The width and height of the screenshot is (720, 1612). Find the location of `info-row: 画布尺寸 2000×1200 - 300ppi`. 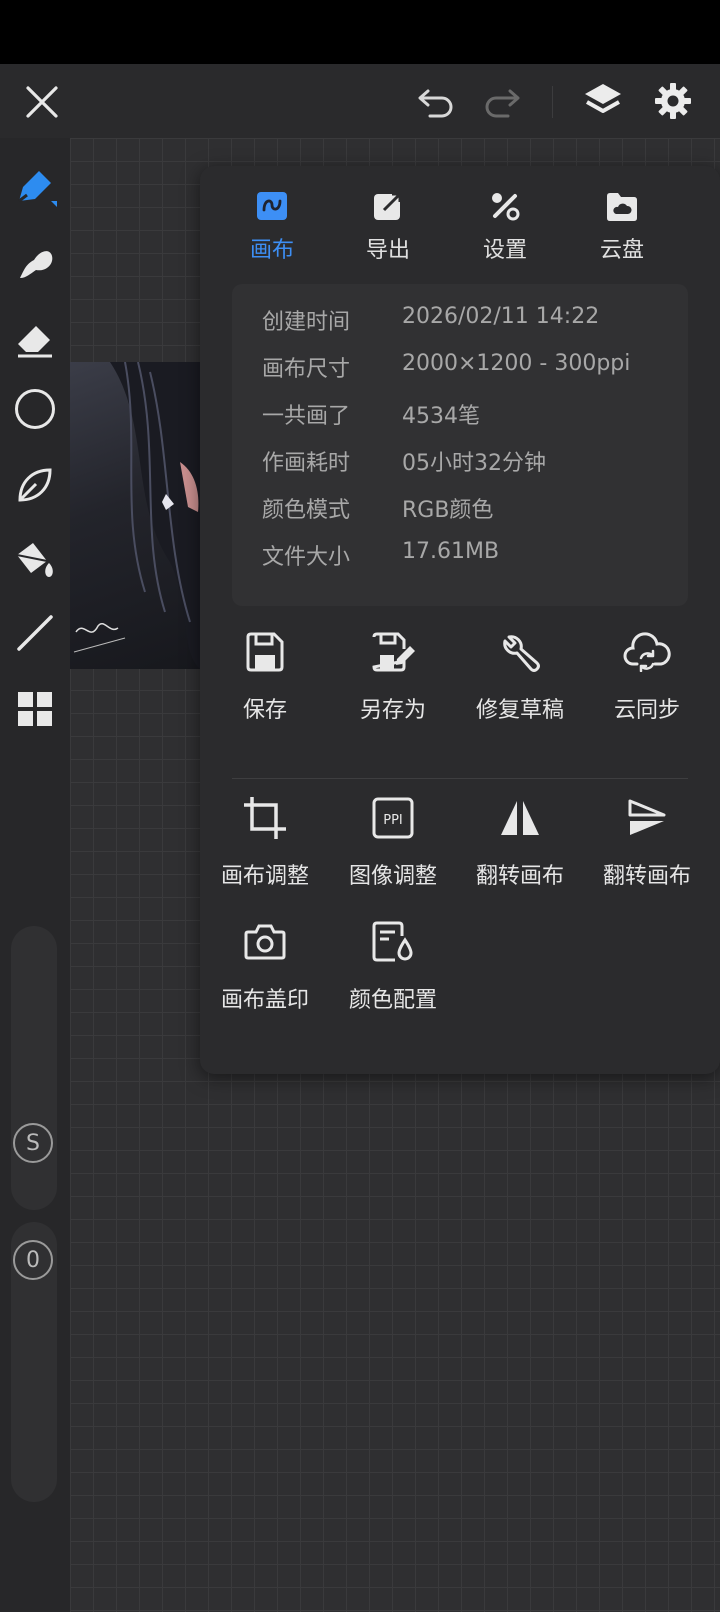

info-row: 画布尺寸 2000×1200 - 300ppi is located at coordinates (446, 371).